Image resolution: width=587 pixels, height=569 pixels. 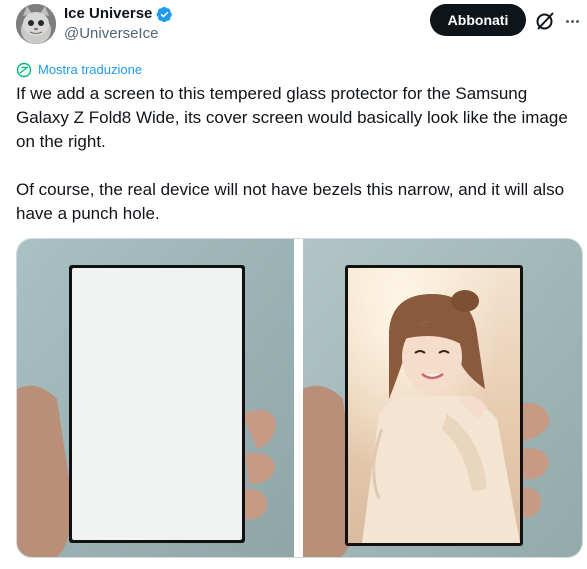 I want to click on author-display-name: Ice Universe, so click(x=108, y=14).